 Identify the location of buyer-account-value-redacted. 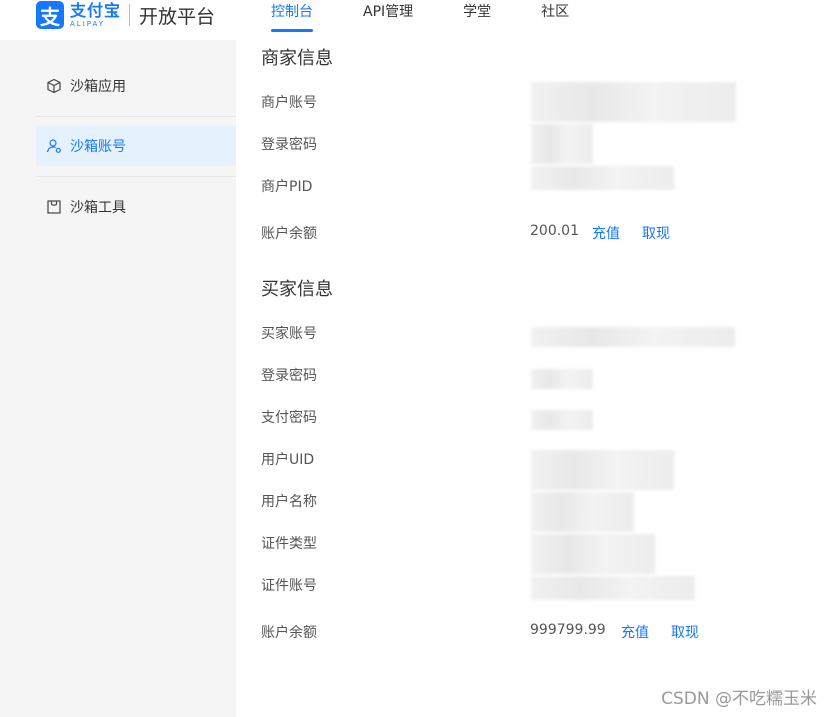
(633, 337).